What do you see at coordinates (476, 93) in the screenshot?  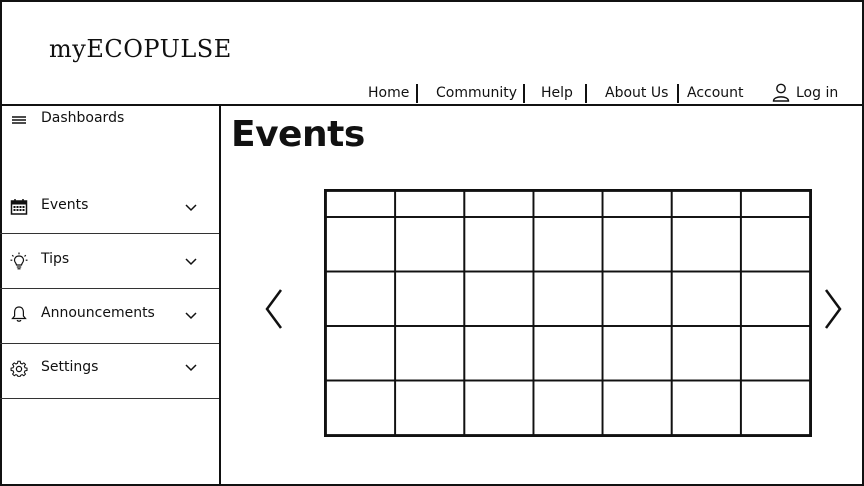 I see `nav-community-link: Community` at bounding box center [476, 93].